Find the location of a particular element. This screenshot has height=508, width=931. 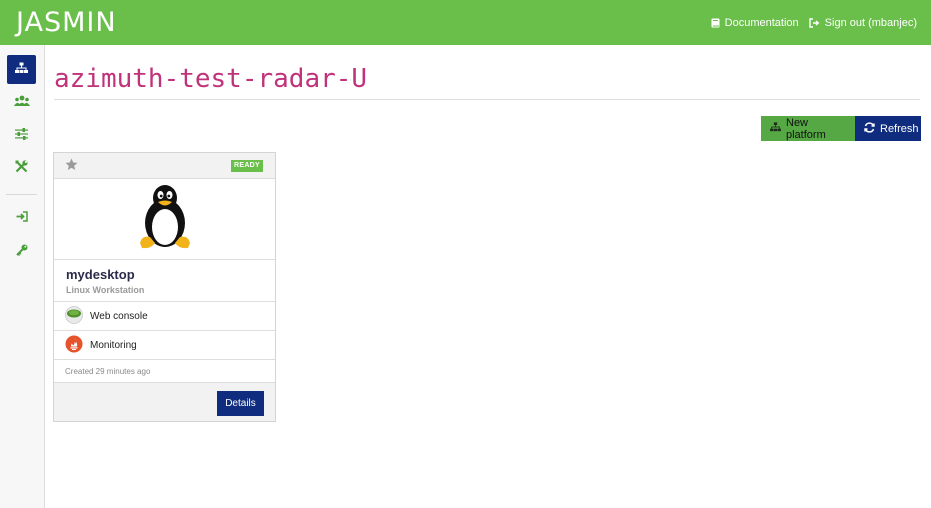

sidebar-divider is located at coordinates (21, 194).